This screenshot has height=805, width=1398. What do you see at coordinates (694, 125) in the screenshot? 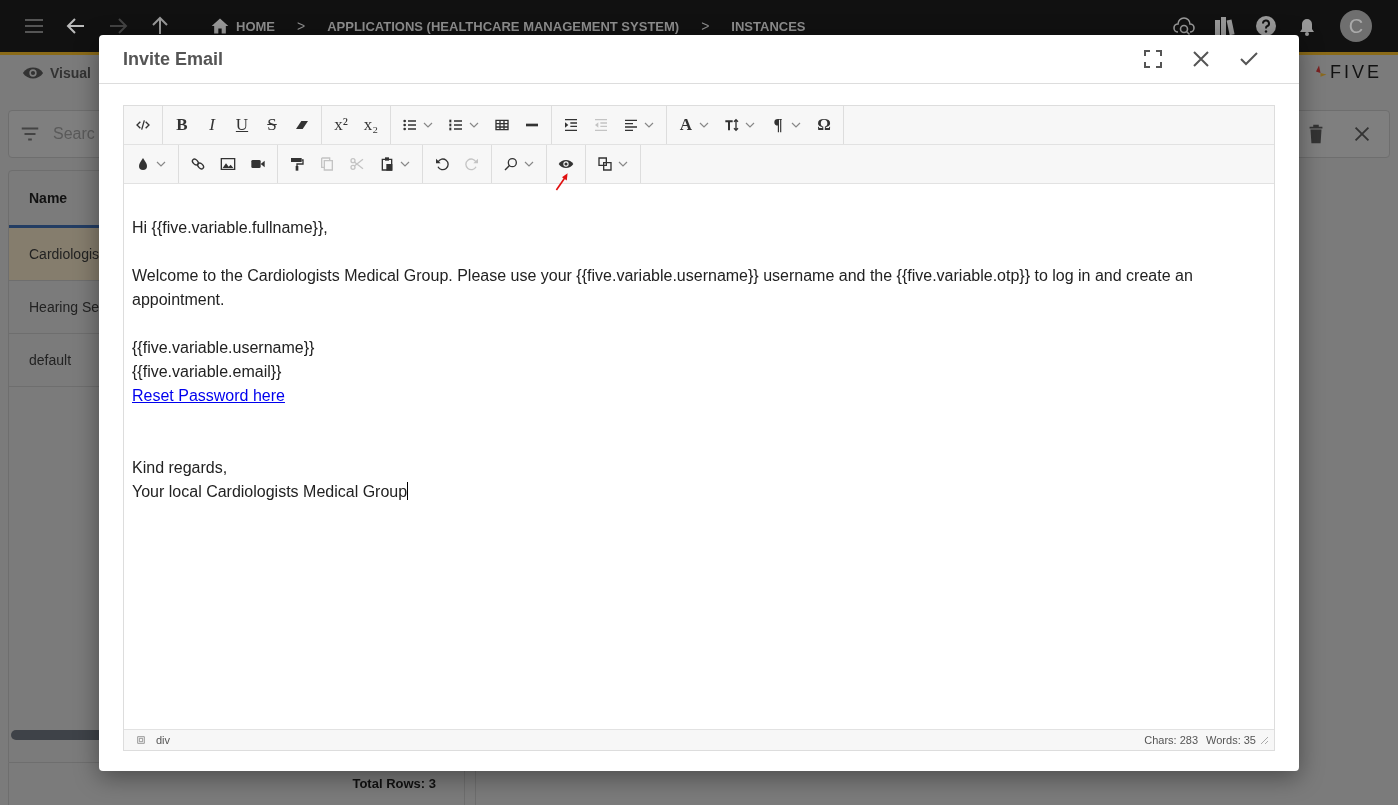
I see `format-button: A` at bounding box center [694, 125].